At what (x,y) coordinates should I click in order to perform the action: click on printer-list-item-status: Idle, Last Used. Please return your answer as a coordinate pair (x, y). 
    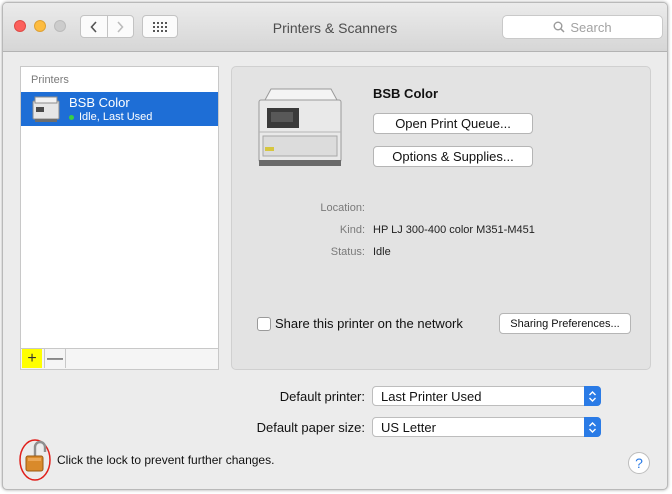
    Looking at the image, I should click on (110, 117).